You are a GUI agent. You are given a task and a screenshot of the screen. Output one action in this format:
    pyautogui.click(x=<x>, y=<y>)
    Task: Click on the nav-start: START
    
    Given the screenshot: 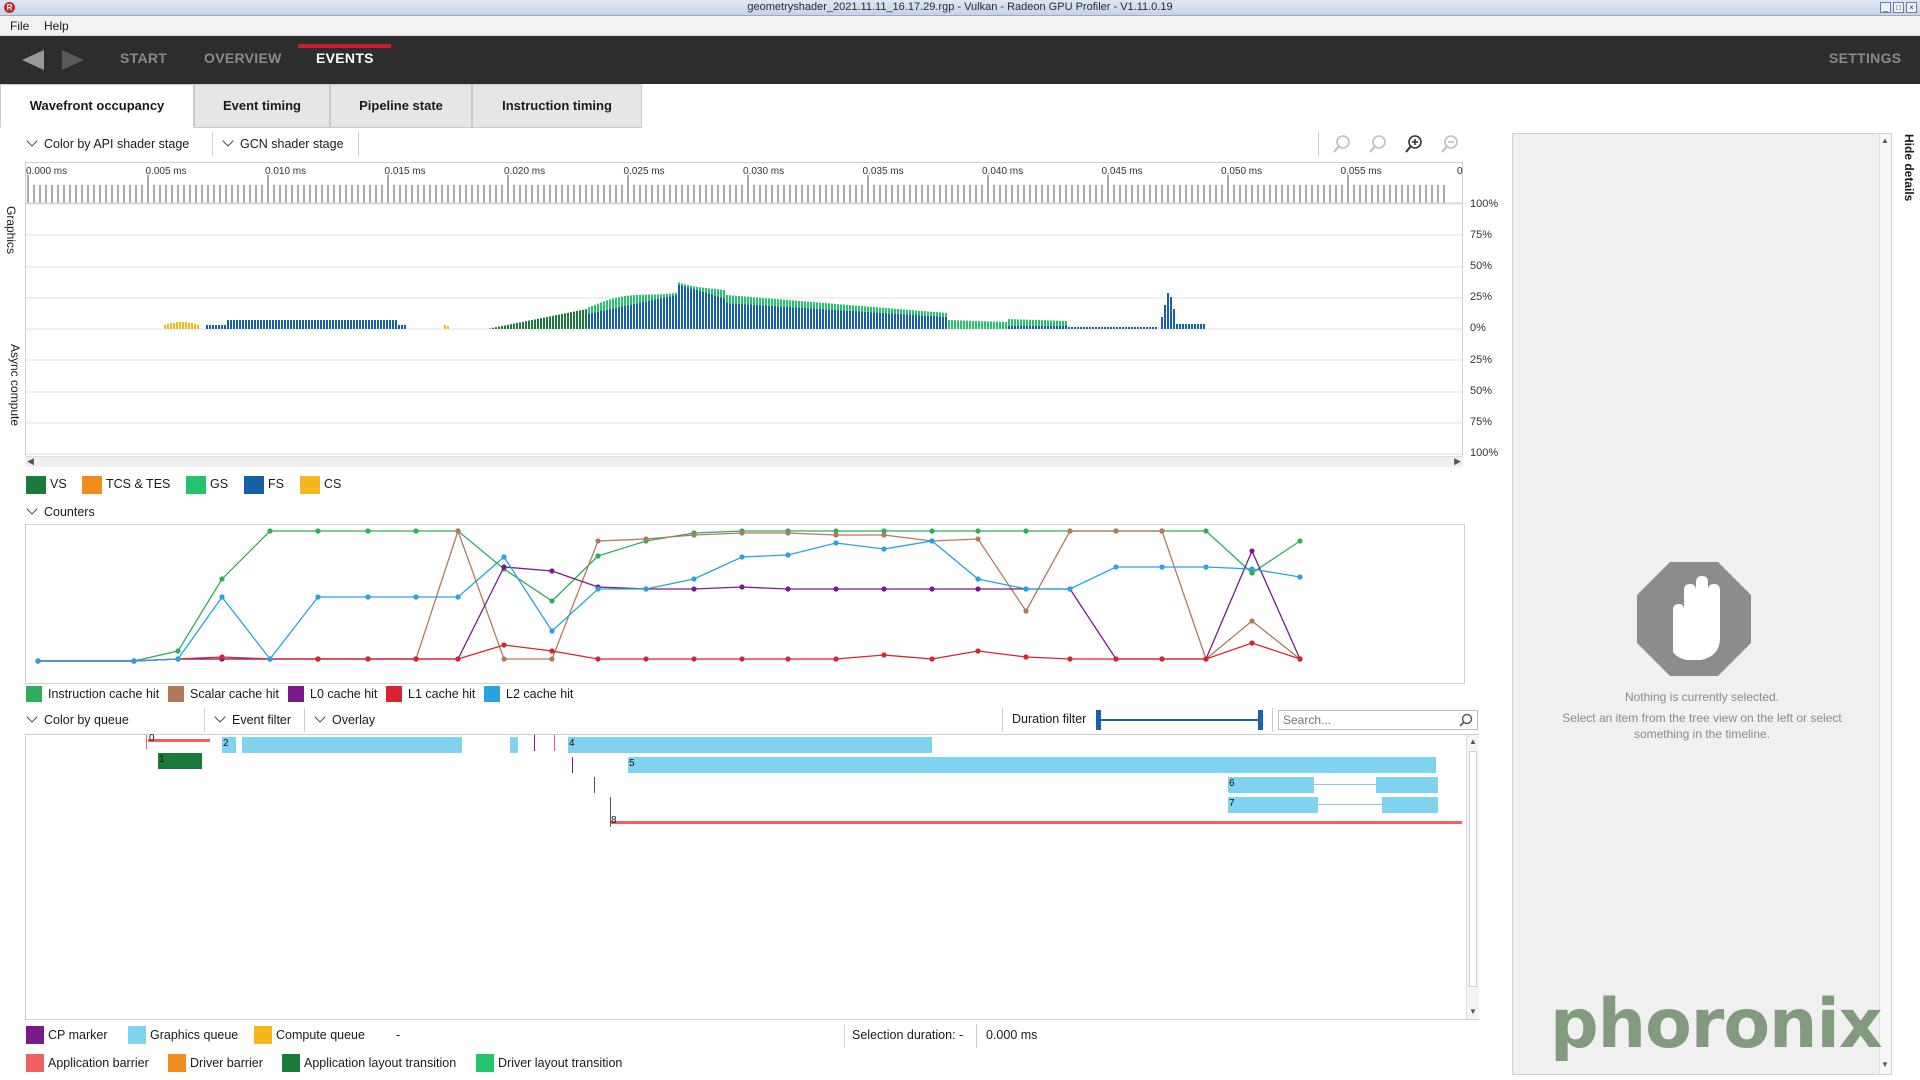 What is the action you would take?
    pyautogui.click(x=143, y=58)
    